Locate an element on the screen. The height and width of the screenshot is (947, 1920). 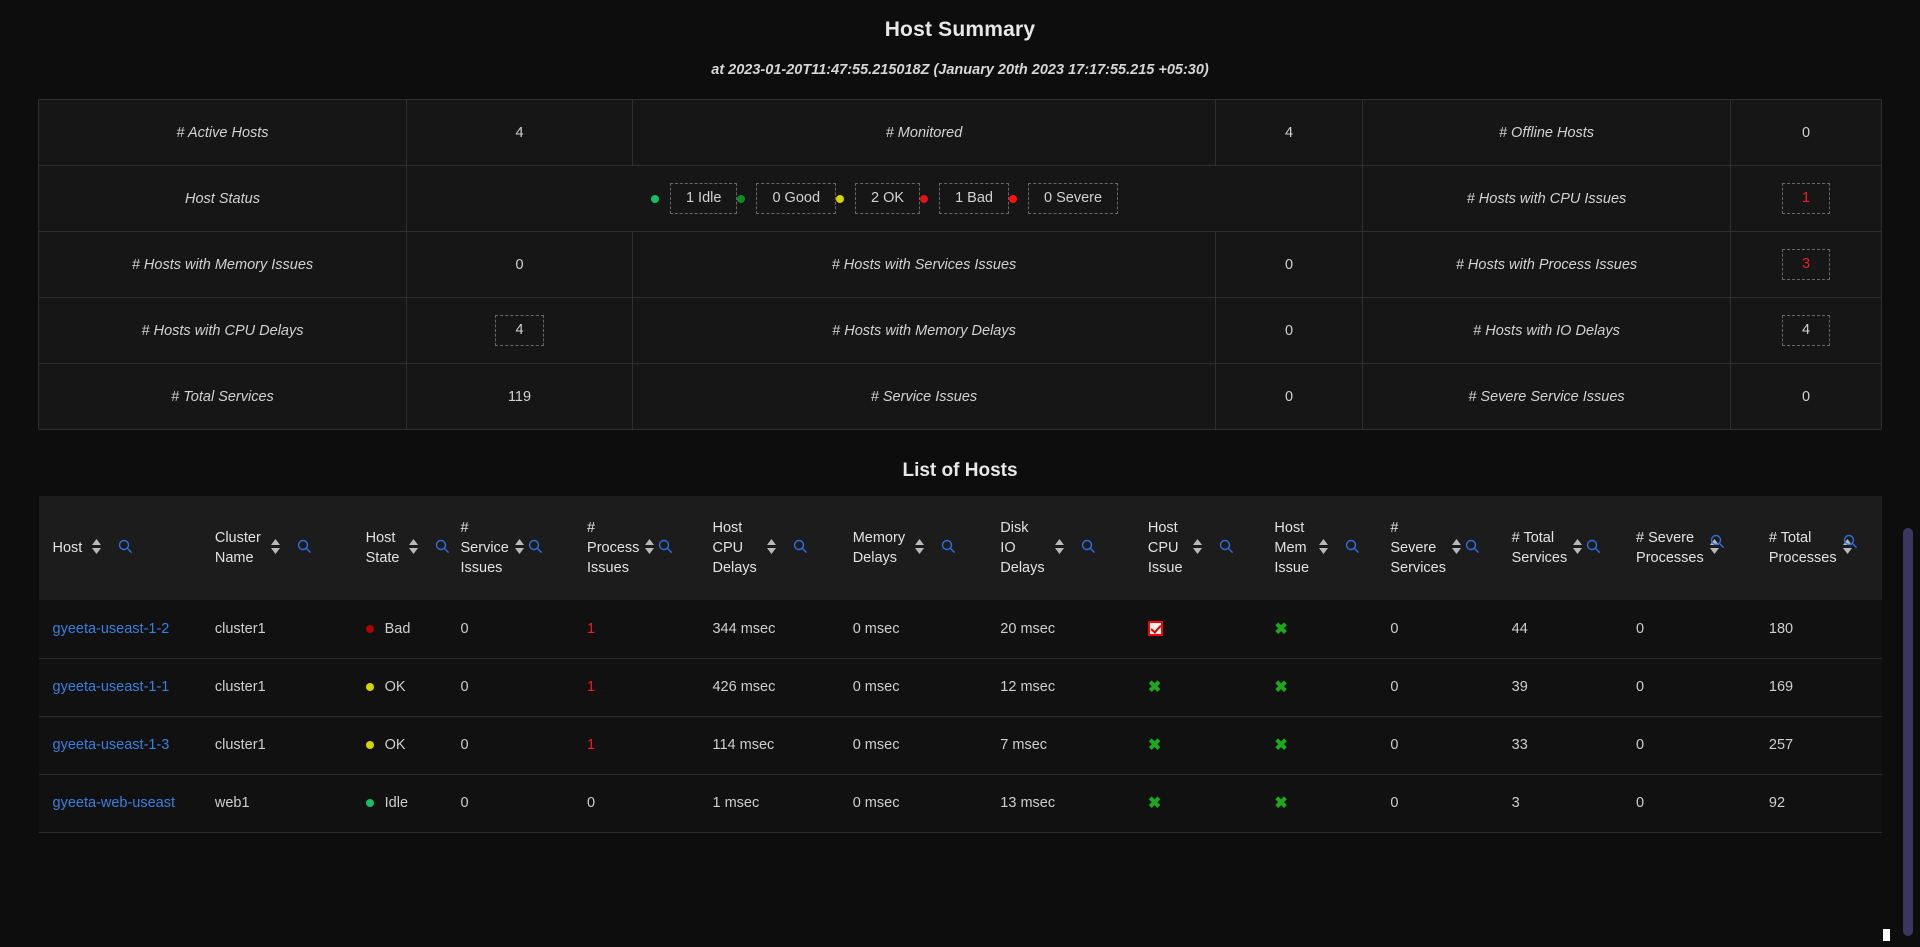
cluster-name: cluster1 is located at coordinates (240, 687).